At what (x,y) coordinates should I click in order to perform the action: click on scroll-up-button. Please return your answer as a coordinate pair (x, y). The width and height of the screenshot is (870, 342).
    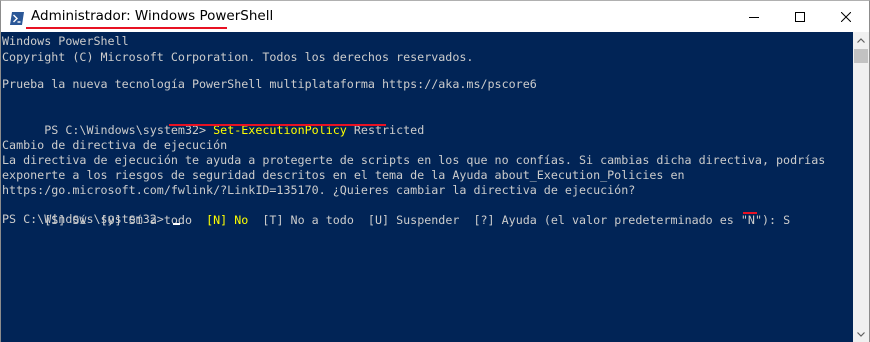
    Looking at the image, I should click on (861, 40).